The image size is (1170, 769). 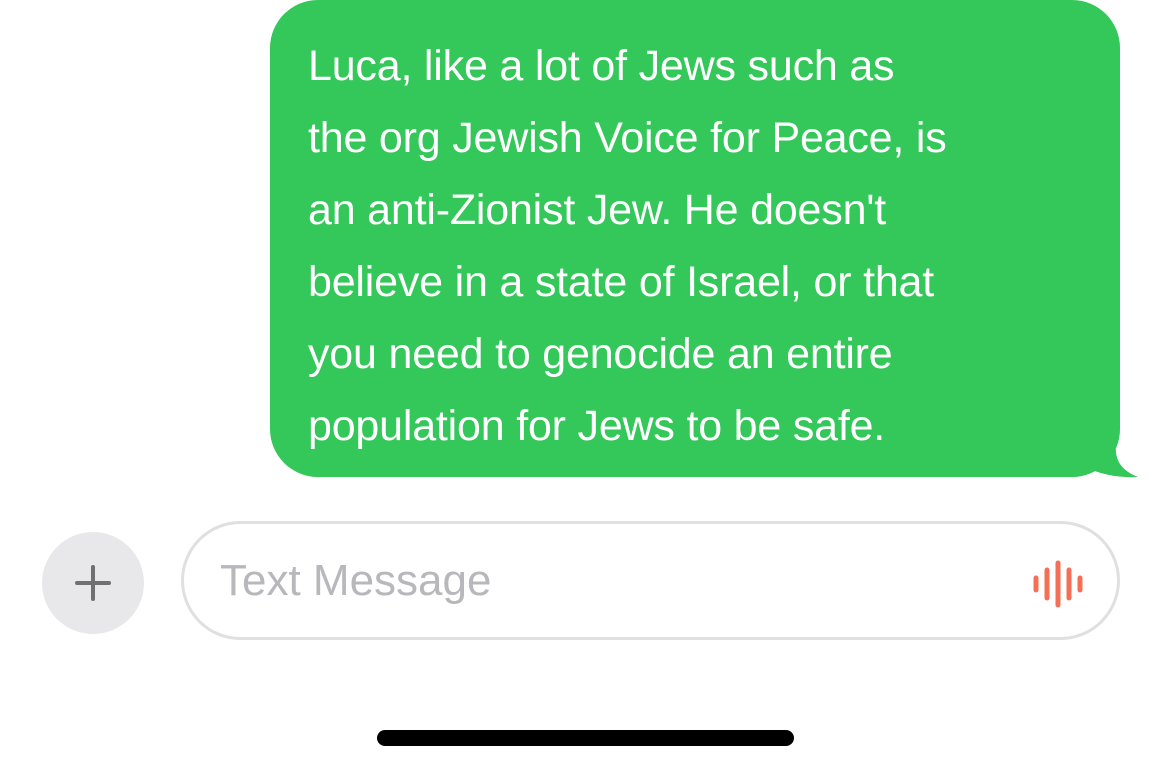 I want to click on message-composer, so click(x=650, y=580).